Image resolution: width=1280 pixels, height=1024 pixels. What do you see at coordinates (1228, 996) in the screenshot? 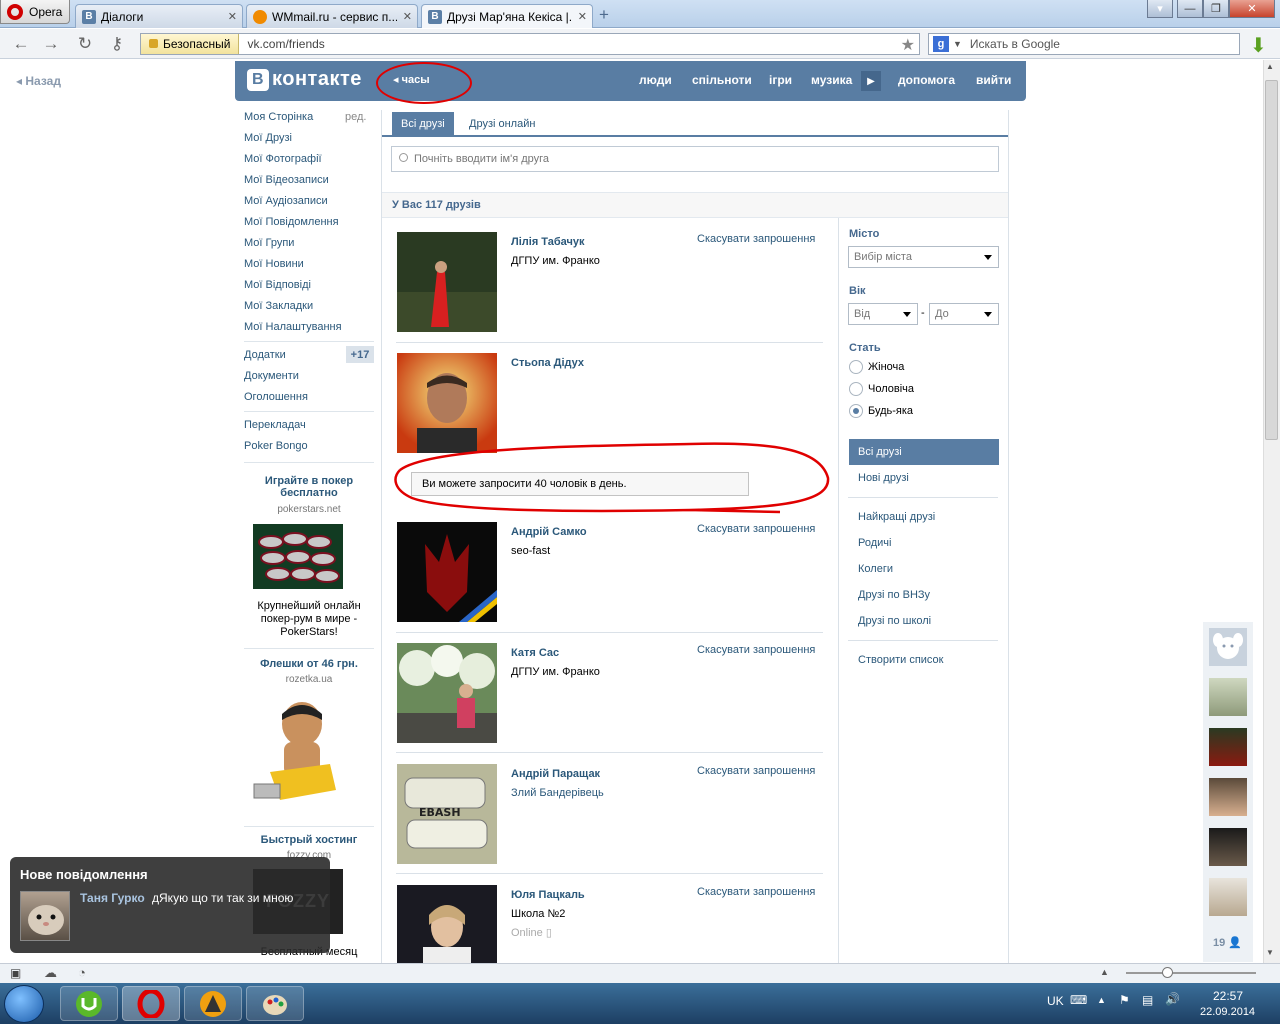
I see `clock-time: 22:57` at bounding box center [1228, 996].